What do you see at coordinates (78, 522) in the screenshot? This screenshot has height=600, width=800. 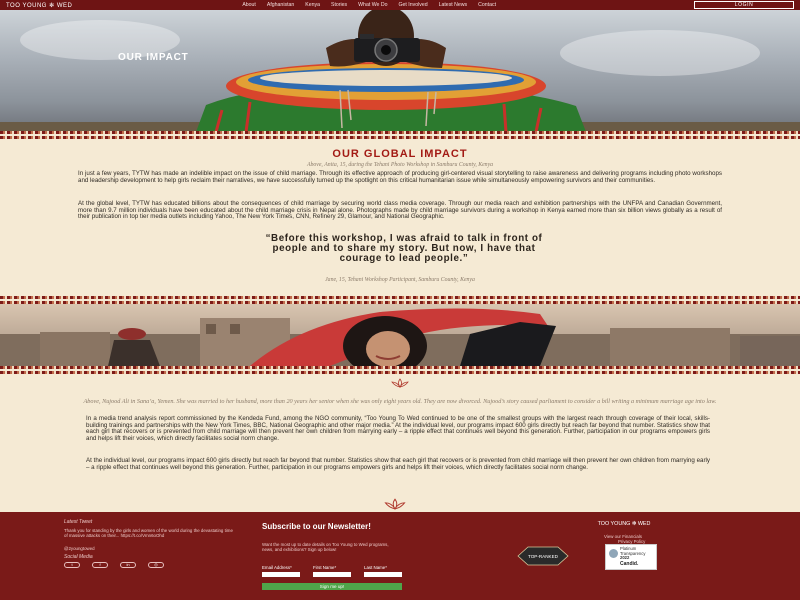 I see `tweet-heading: Latest Tweet` at bounding box center [78, 522].